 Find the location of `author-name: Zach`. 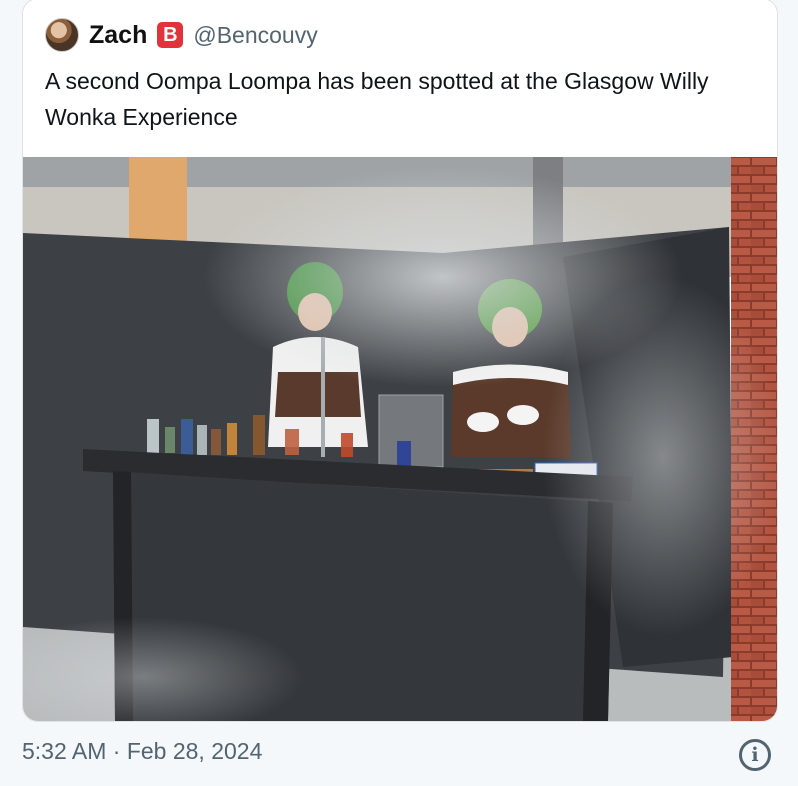

author-name: Zach is located at coordinates (118, 35).